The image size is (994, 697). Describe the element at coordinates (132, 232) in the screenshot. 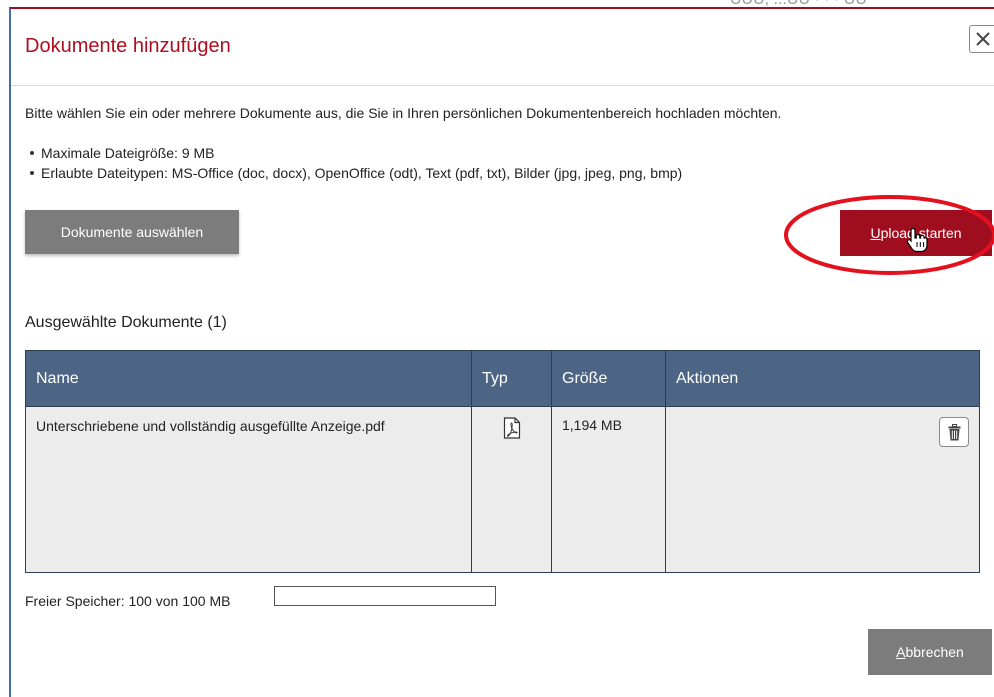

I see `select-documents-button: Dokumente auswählen` at that location.